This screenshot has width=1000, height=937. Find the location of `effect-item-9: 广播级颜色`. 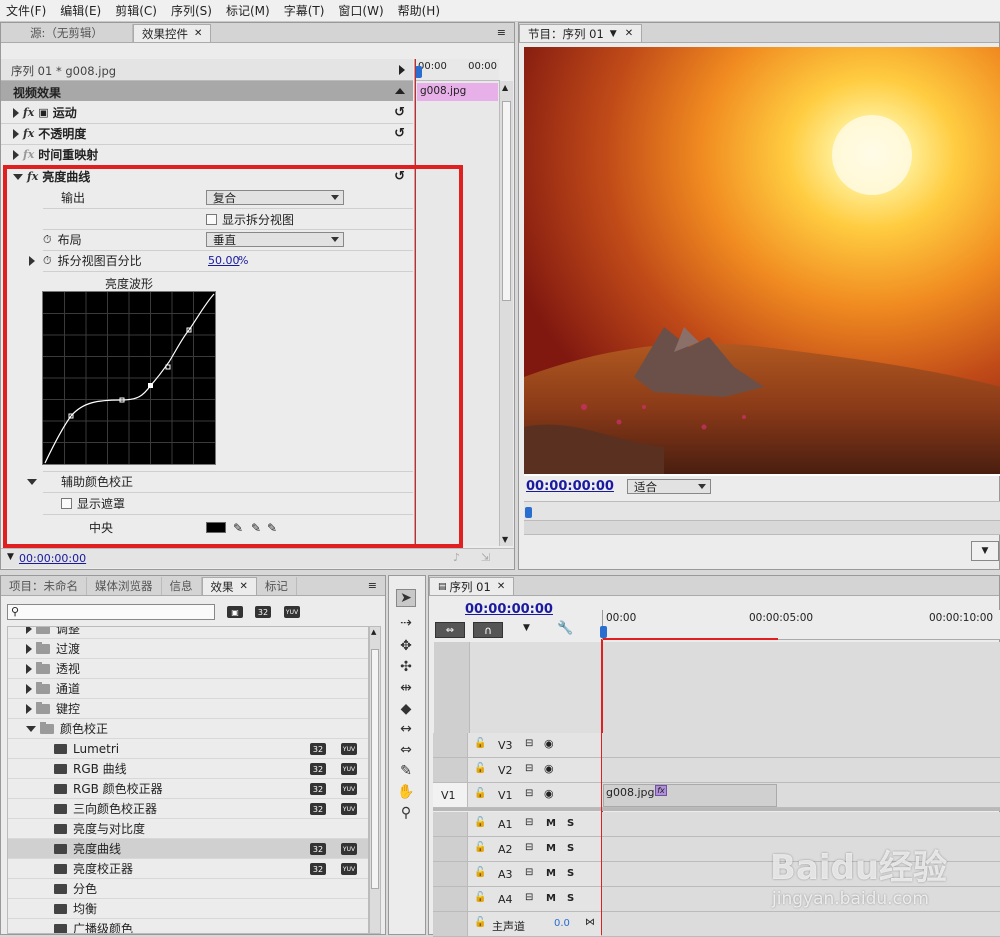

effect-item-9: 广播级颜色 is located at coordinates (188, 926).